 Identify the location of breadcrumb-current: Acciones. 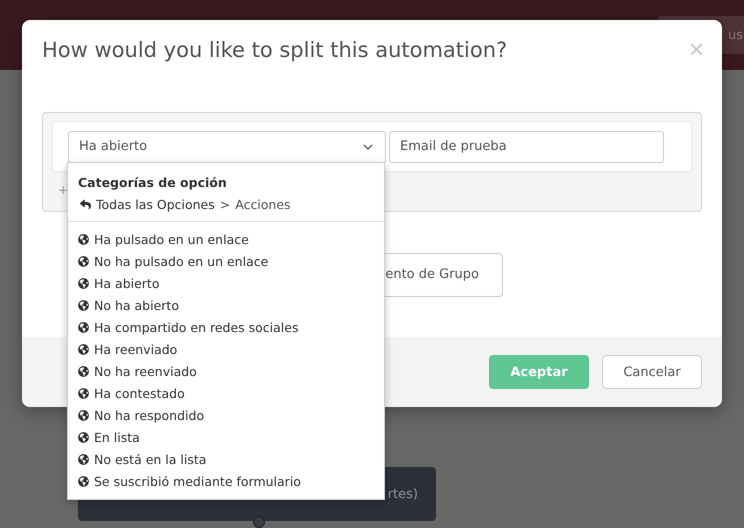
(263, 204).